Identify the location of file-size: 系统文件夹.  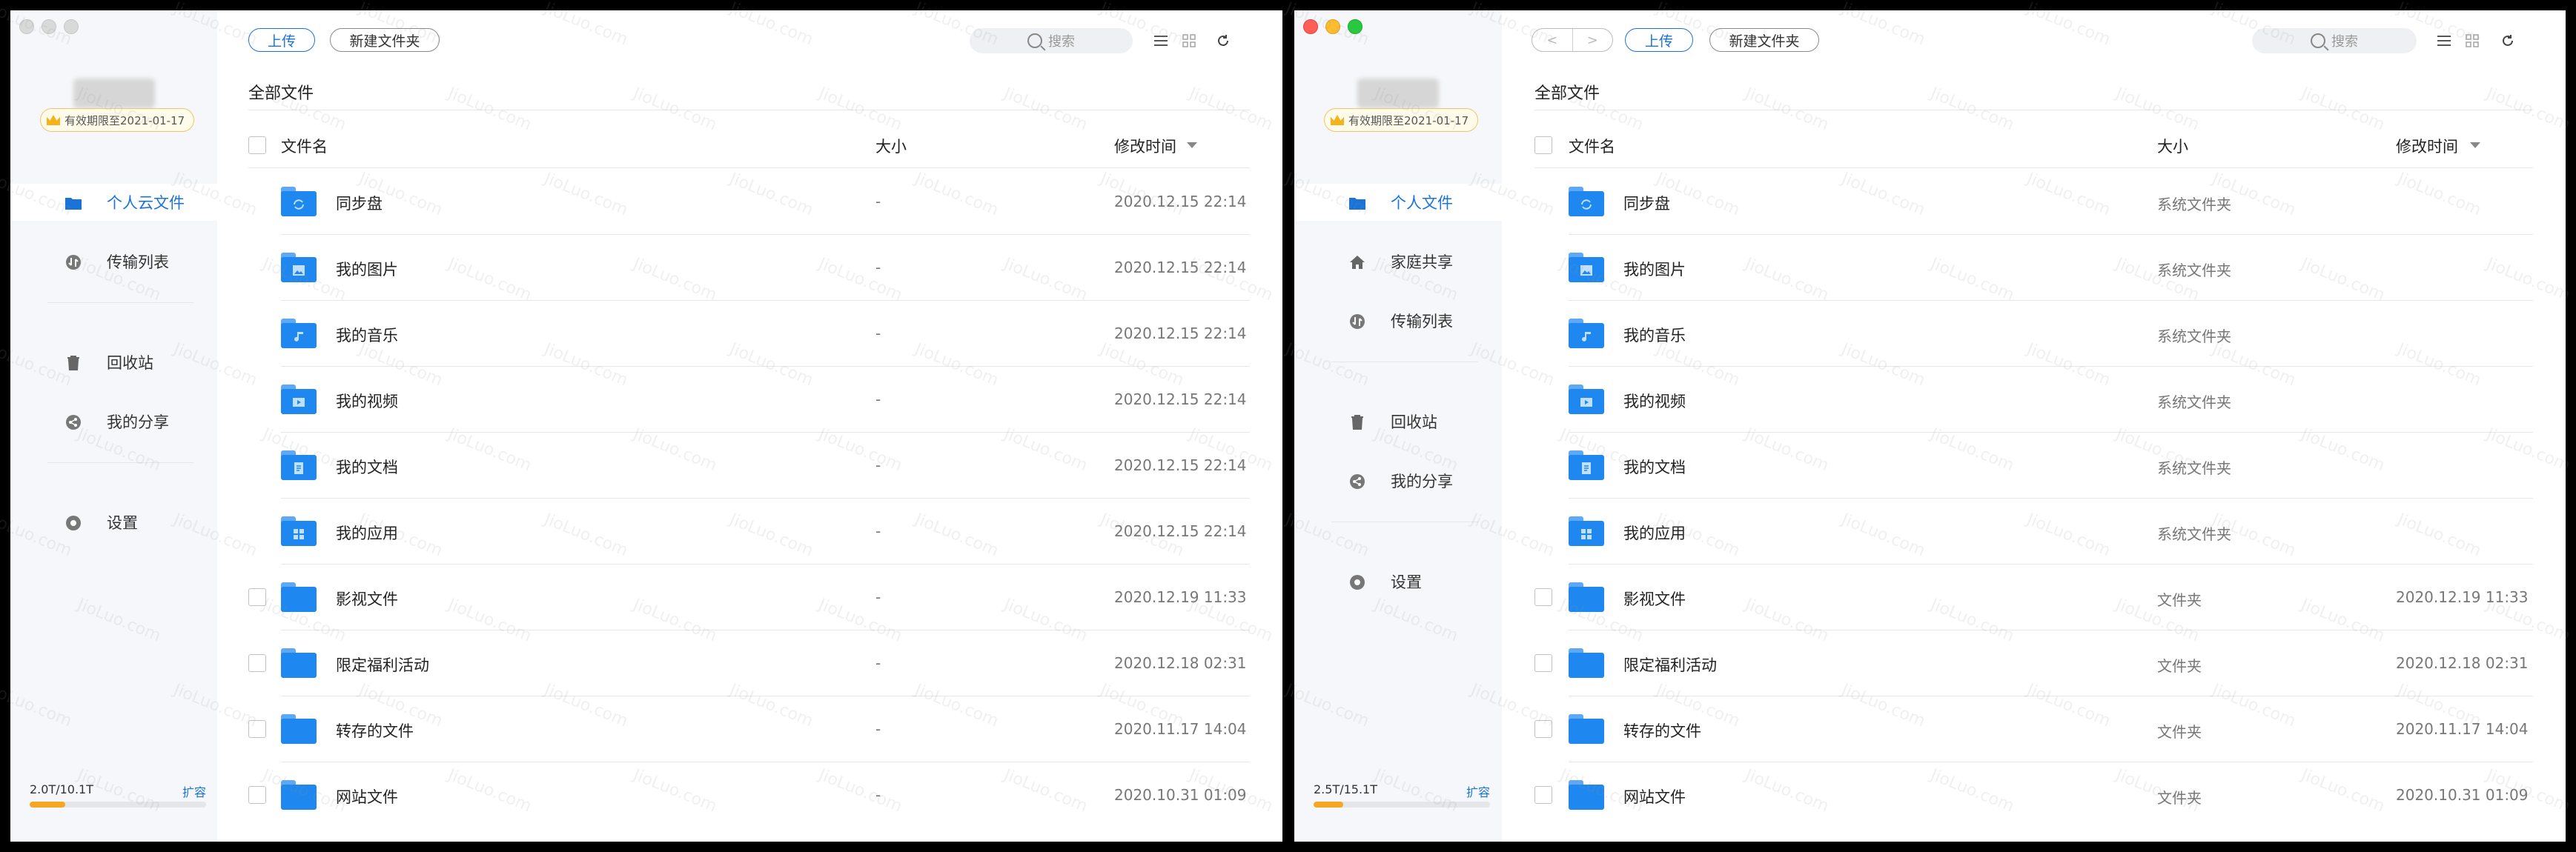
(2194, 270).